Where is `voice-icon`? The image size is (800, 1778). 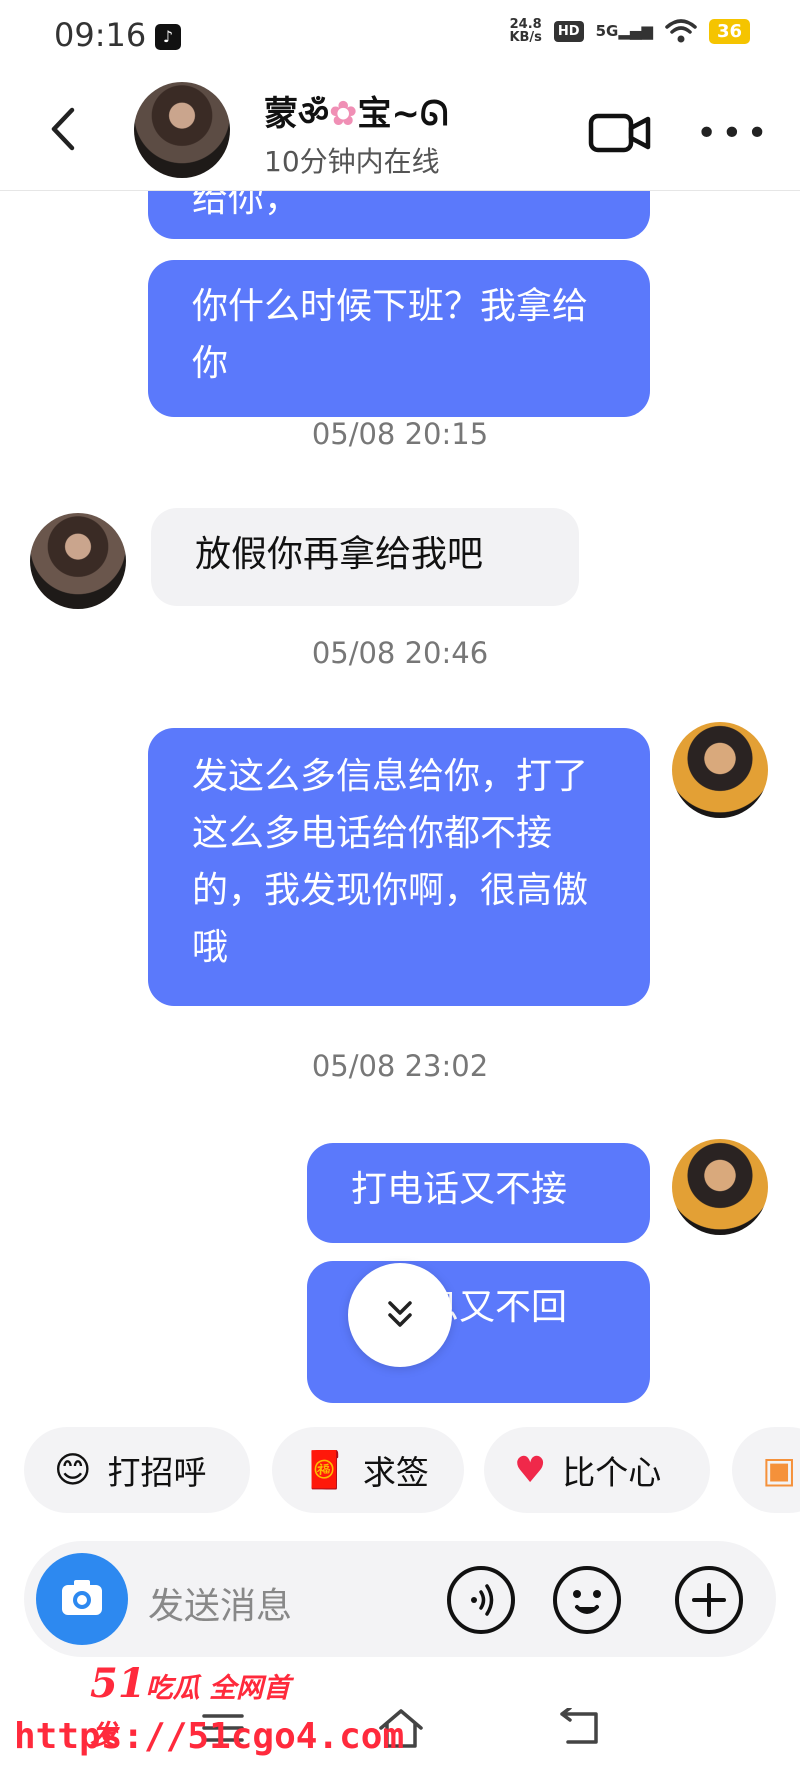 voice-icon is located at coordinates (481, 1600).